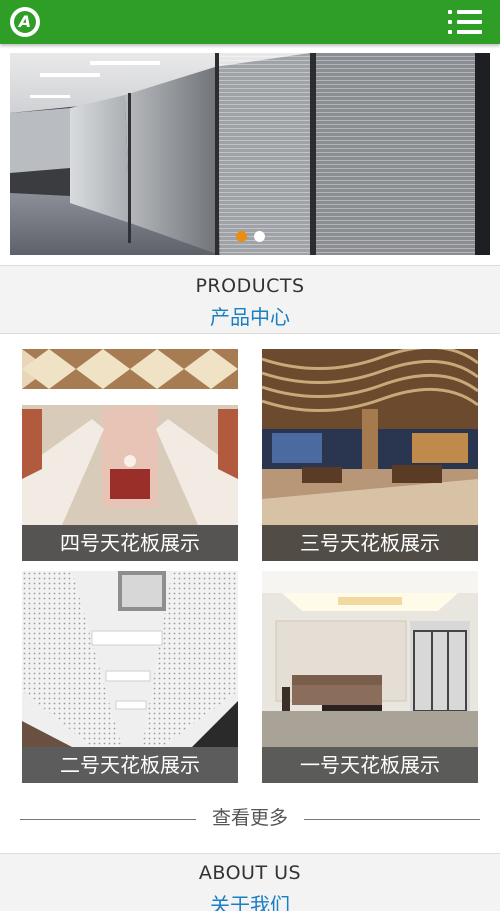 This screenshot has width=500, height=911. Describe the element at coordinates (250, 900) in the screenshot. I see `about-title-cn: 关于我们` at that location.